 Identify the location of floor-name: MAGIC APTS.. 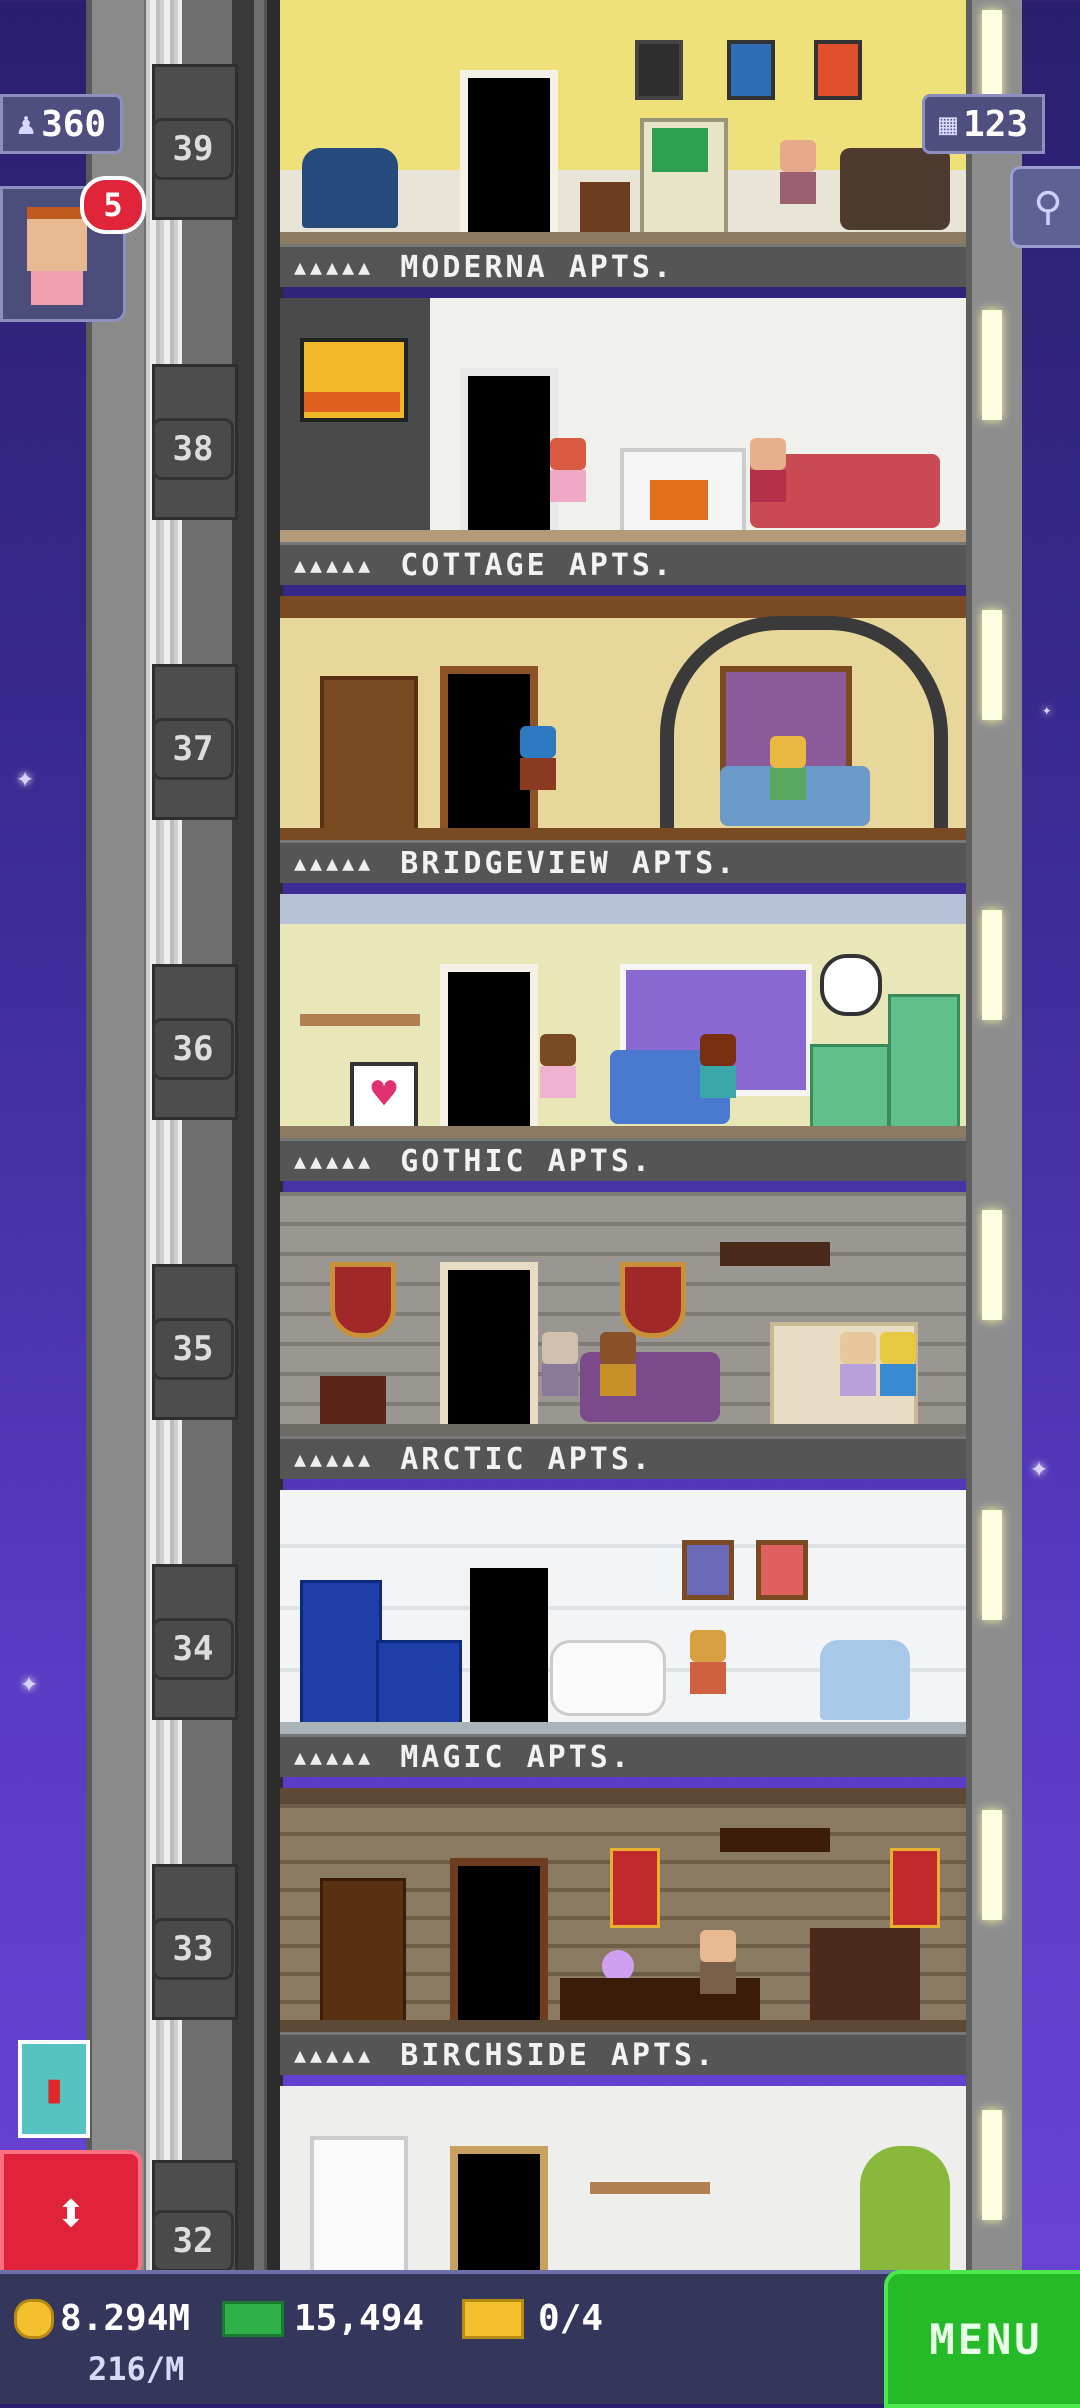
(516, 1757).